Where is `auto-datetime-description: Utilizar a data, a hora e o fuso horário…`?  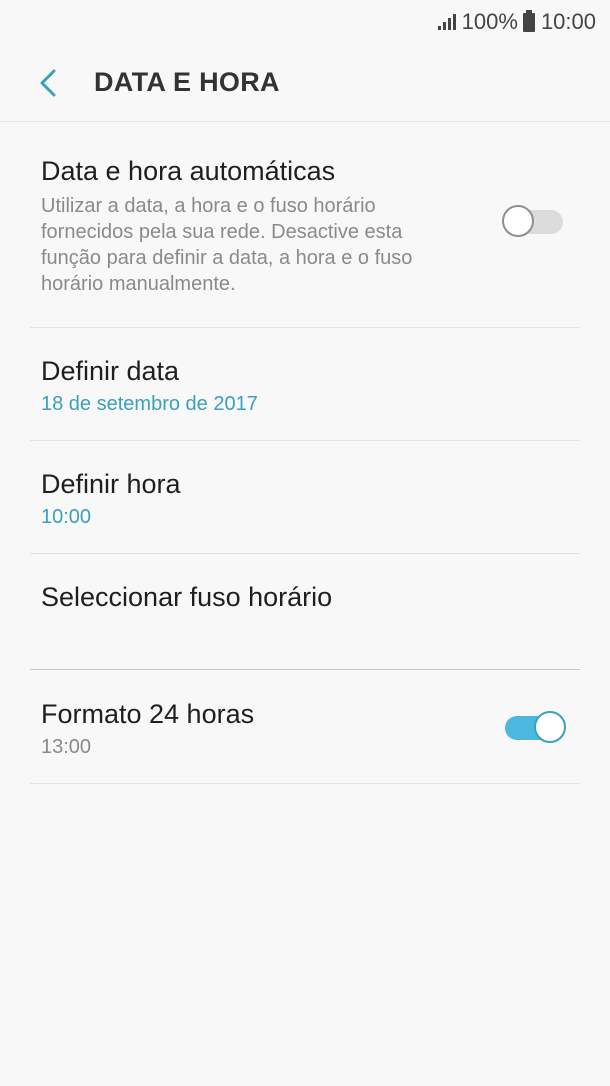
auto-datetime-description: Utilizar a data, a hora e o fuso horário… is located at coordinates (227, 245).